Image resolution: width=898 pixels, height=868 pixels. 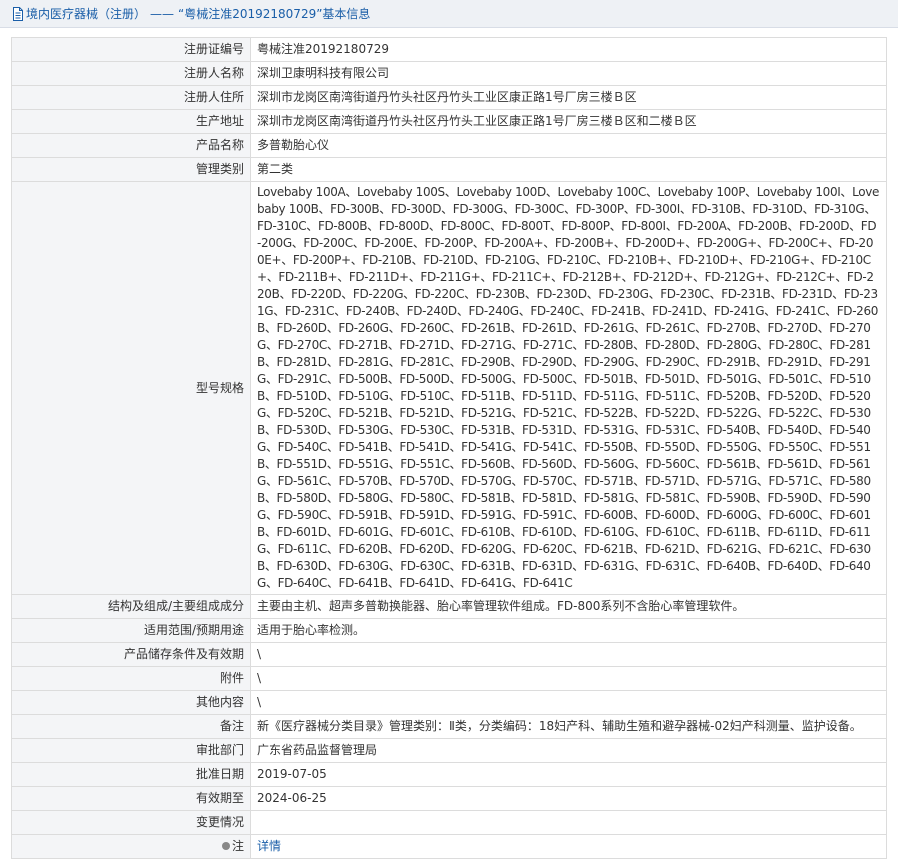 I want to click on breadcrumb: 境内医疗器械（注册） —— “粤械注准20192180729”基本信息, so click(x=449, y=14).